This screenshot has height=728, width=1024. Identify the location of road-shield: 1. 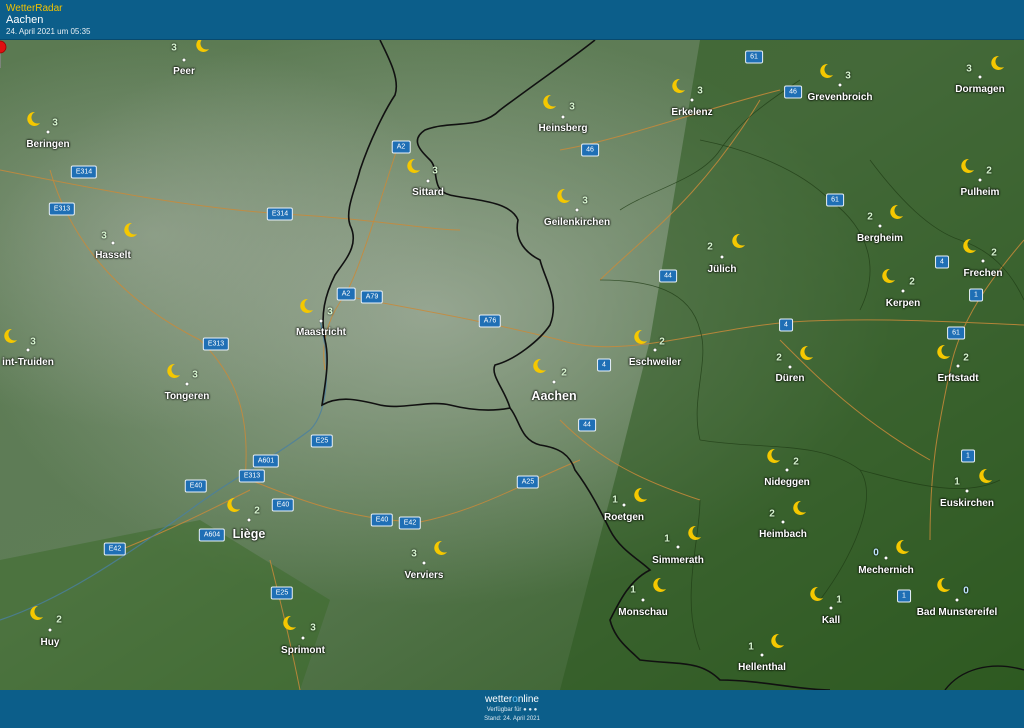
(976, 295).